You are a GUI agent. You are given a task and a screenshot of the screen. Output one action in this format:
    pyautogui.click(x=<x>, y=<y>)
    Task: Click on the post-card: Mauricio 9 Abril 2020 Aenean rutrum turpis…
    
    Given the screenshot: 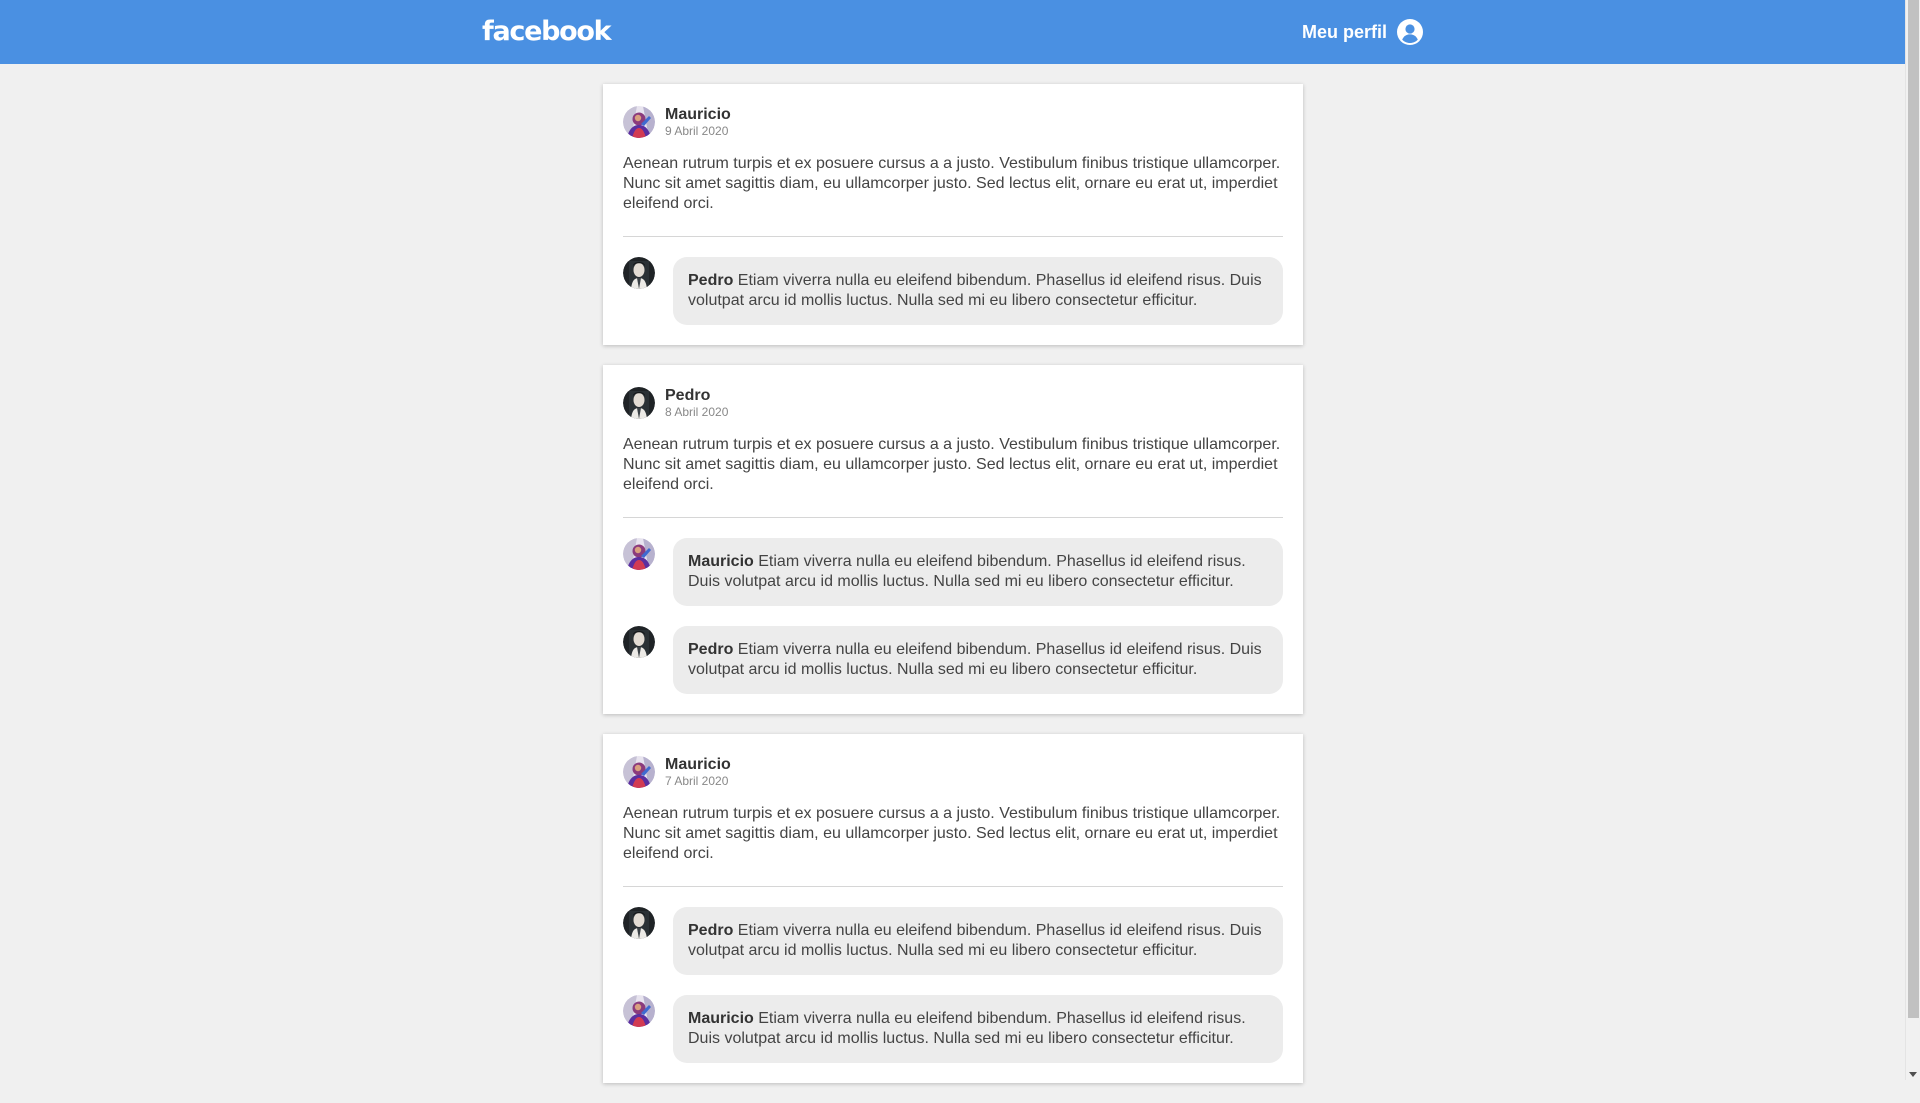 What is the action you would take?
    pyautogui.click(x=953, y=214)
    